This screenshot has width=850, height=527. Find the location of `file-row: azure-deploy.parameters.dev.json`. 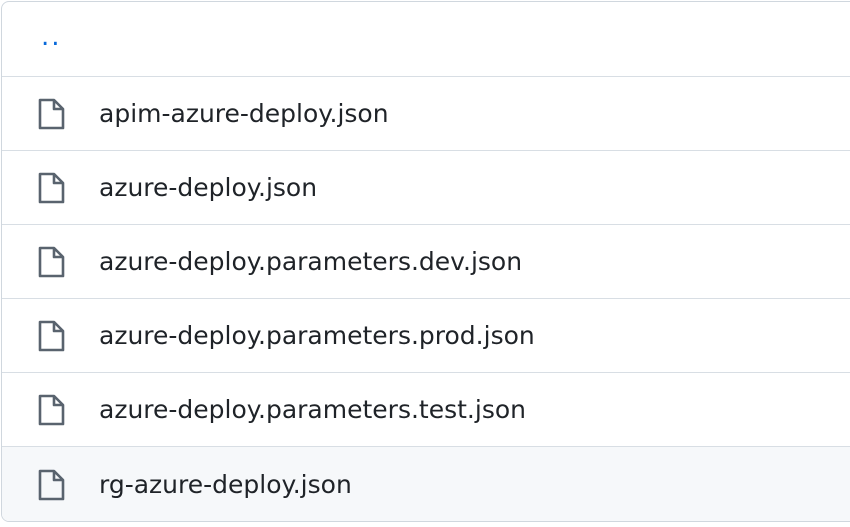

file-row: azure-deploy.parameters.dev.json is located at coordinates (426, 261).